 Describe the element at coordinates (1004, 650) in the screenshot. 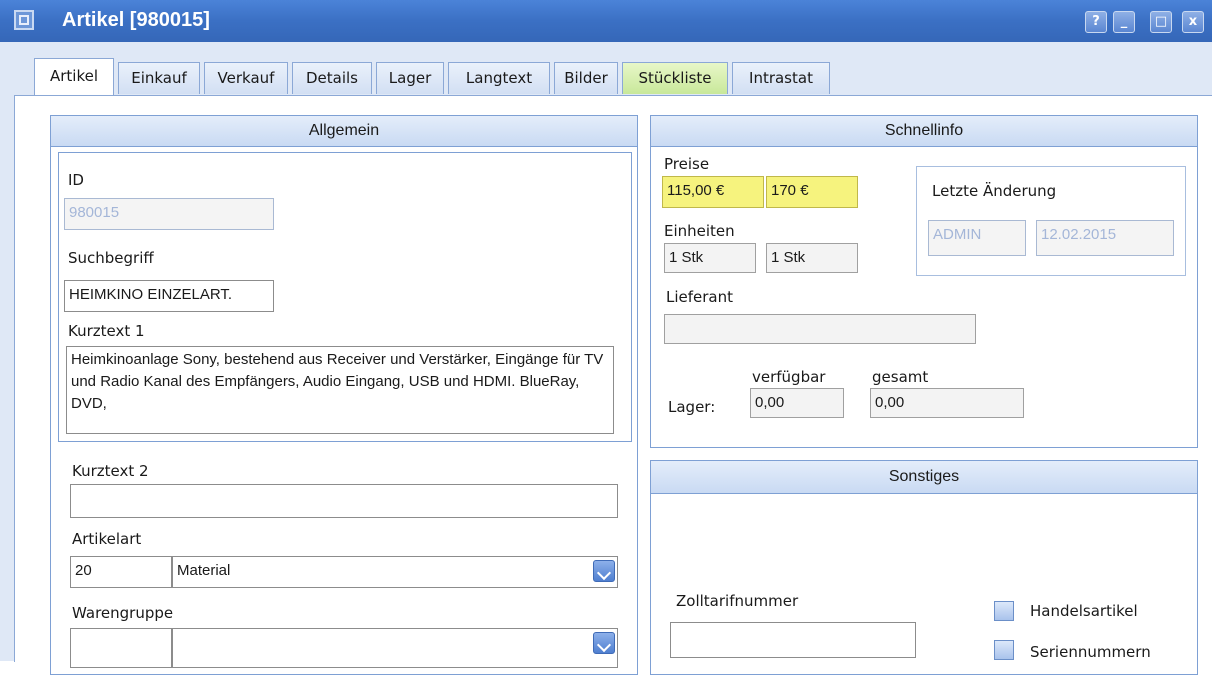

I see `seriennummern-checkbox` at that location.